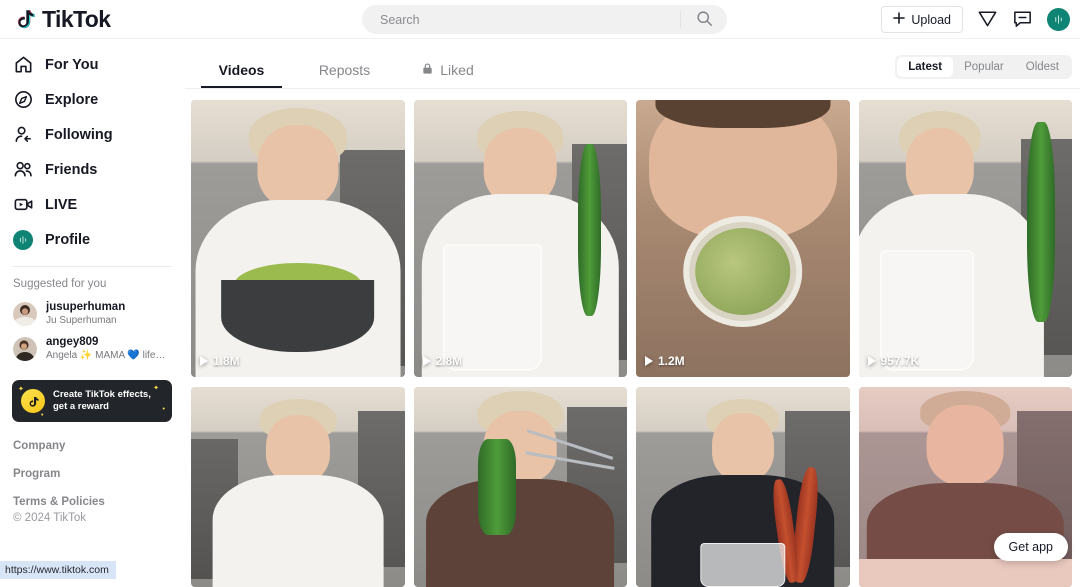 This screenshot has height=587, width=1080. What do you see at coordinates (33, 401) in the screenshot?
I see `tiktok-coin-icon` at bounding box center [33, 401].